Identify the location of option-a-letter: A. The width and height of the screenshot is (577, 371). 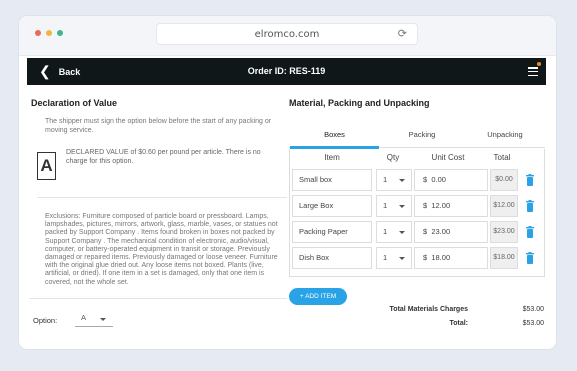
(46, 166).